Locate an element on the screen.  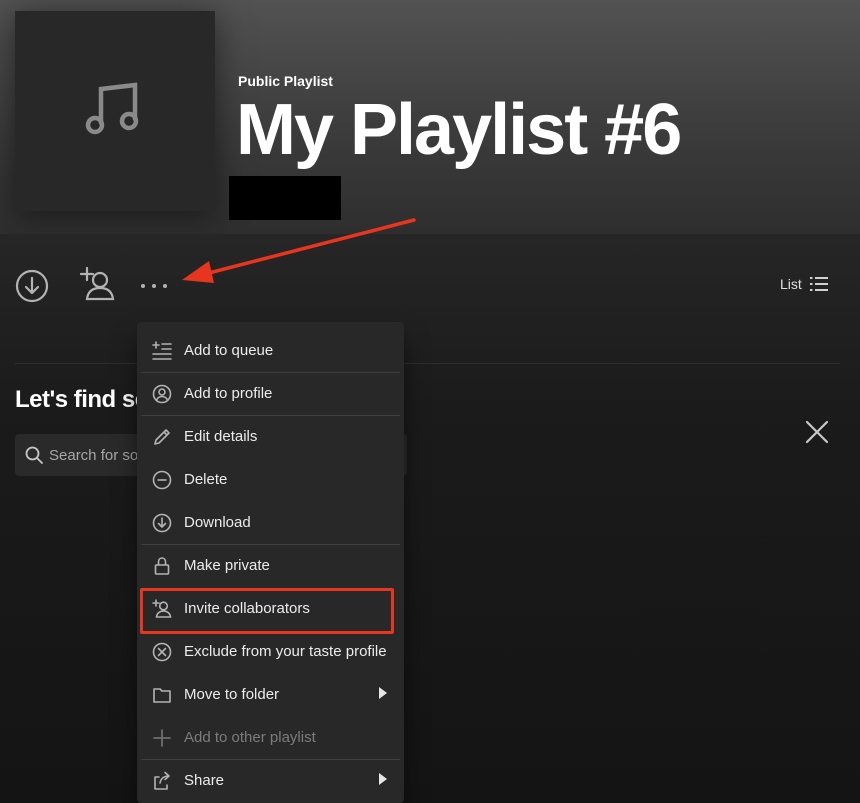
menu-item-add-to-queue: Add to queue is located at coordinates (270, 350).